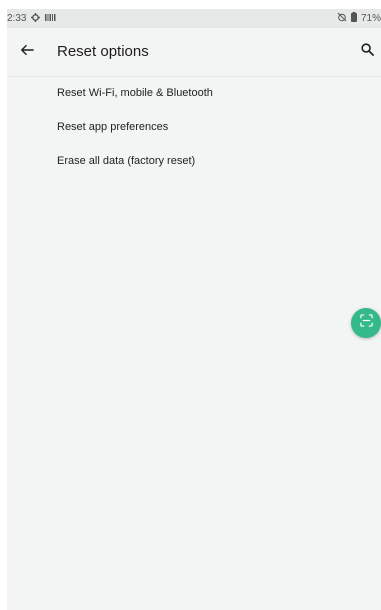 The image size is (381, 610). I want to click on back-button, so click(27, 52).